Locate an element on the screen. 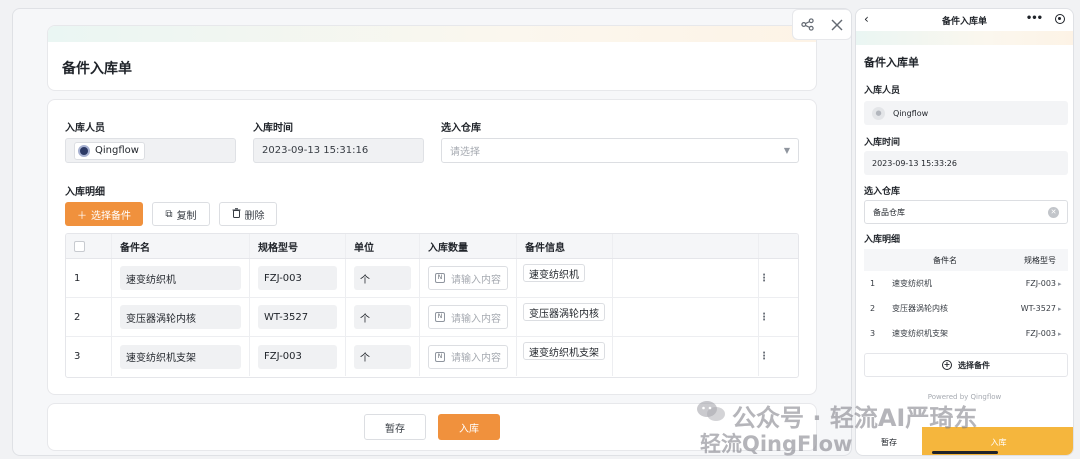 Image resolution: width=1080 pixels, height=459 pixels. submit-button: 入库 is located at coordinates (469, 427).